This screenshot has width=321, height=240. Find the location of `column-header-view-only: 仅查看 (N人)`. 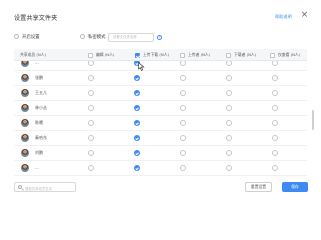

column-header-view-only: 仅查看 (N人) is located at coordinates (289, 54).